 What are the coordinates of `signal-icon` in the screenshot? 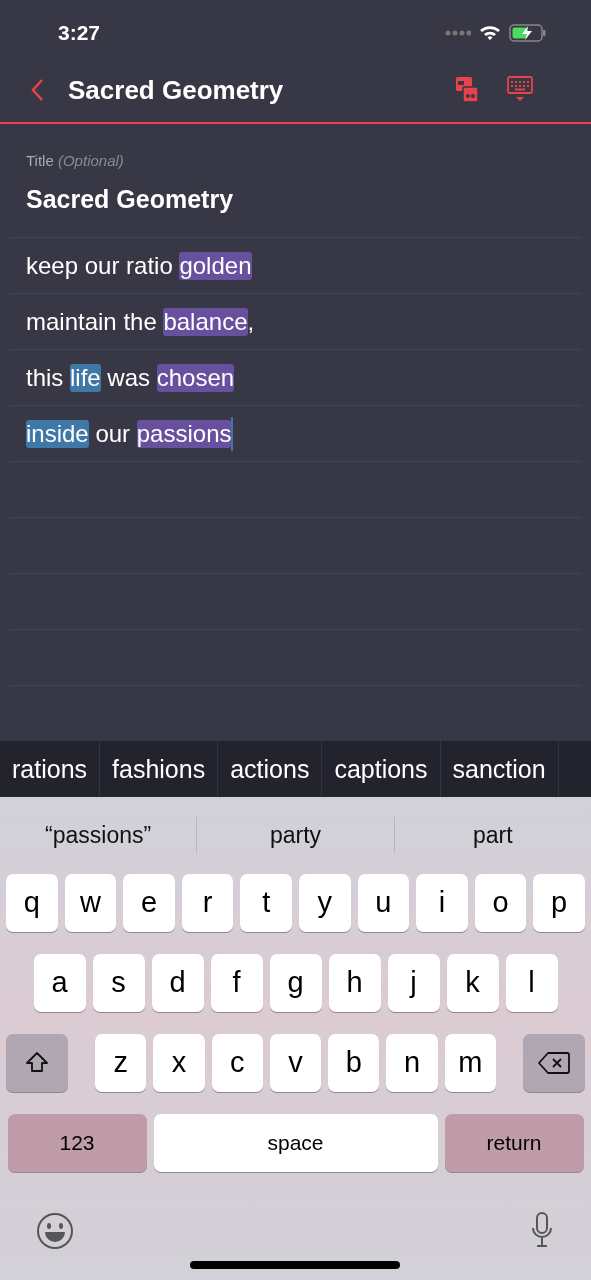 It's located at (458, 33).